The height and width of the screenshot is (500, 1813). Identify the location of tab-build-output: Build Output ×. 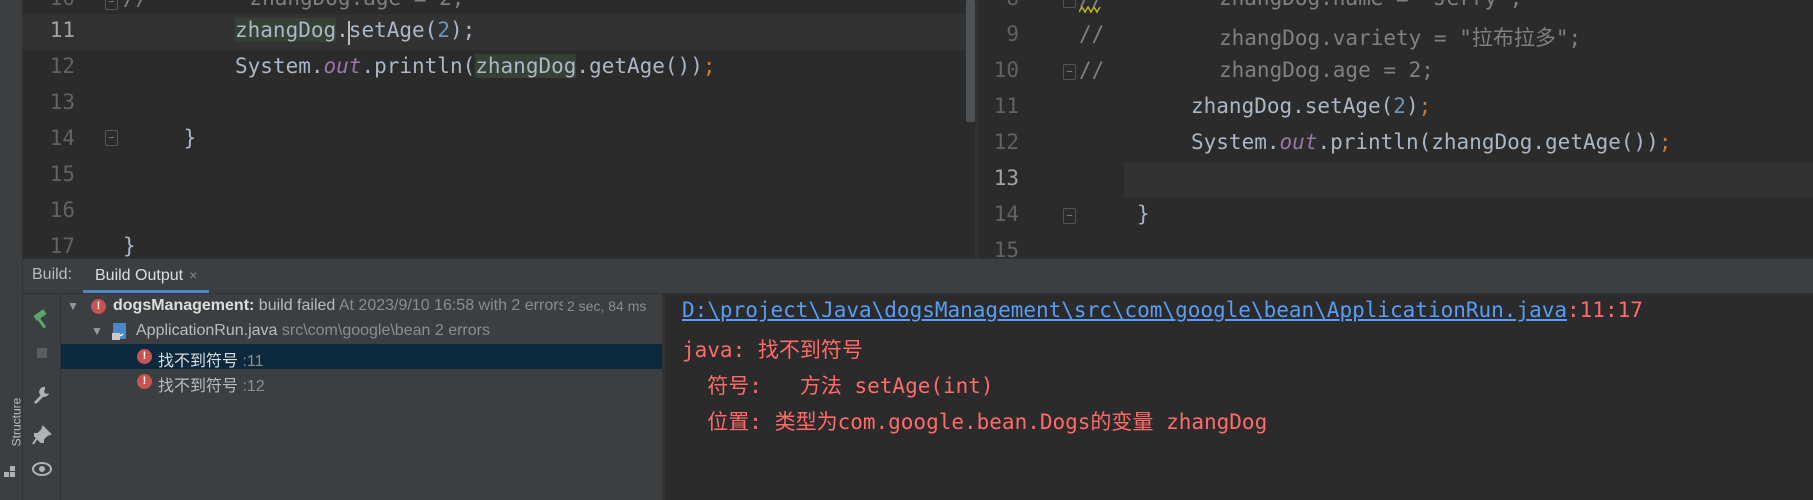
(146, 276).